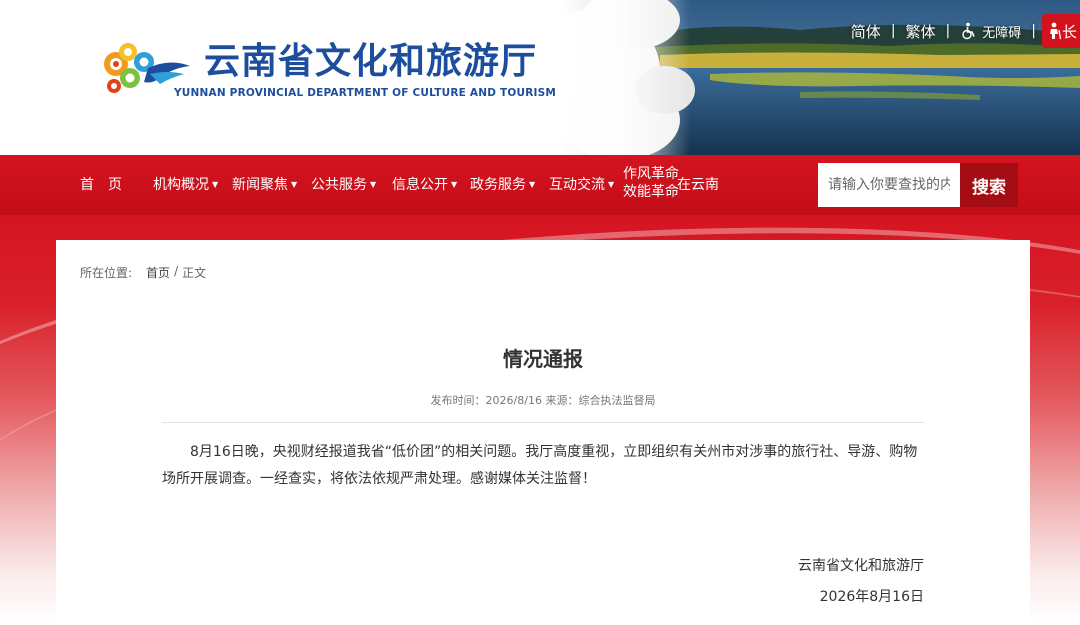  Describe the element at coordinates (1002, 33) in the screenshot. I see `accessibility-label: 无障碍` at that location.